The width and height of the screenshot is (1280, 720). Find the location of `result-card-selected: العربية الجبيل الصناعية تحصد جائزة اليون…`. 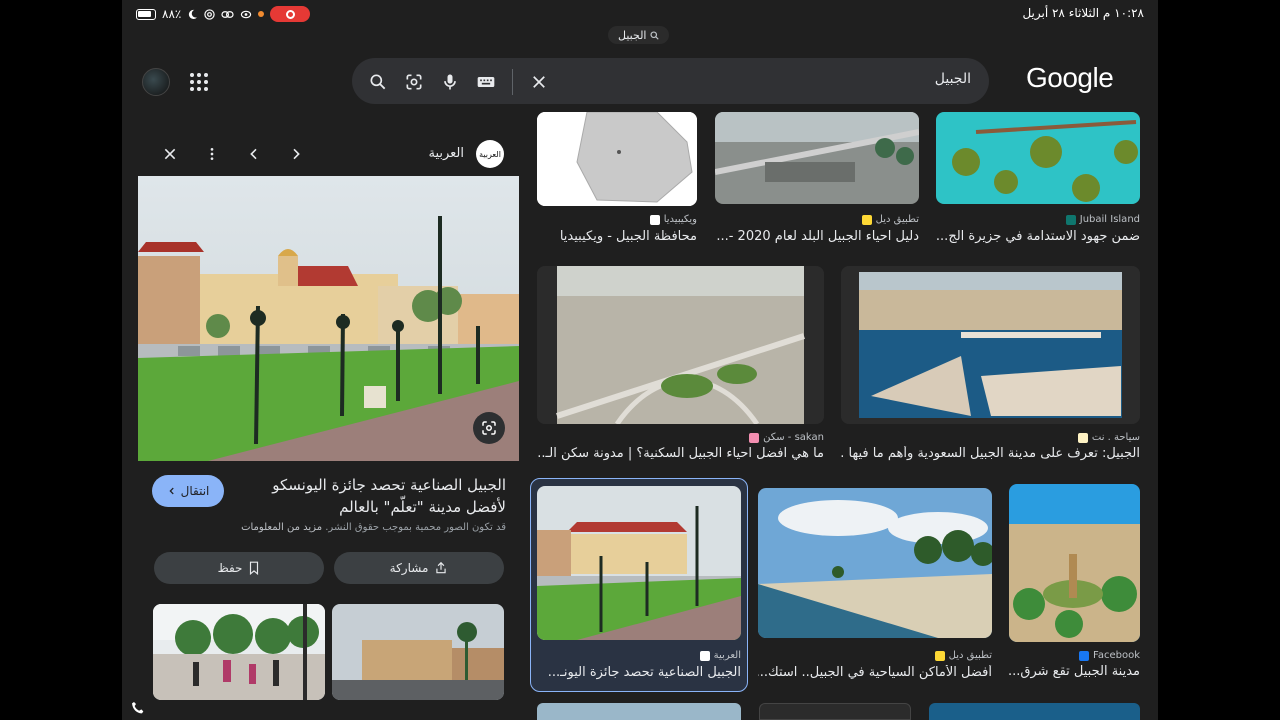

result-card-selected: العربية الجبيل الصناعية تحصد جائزة اليون… is located at coordinates (639, 585).